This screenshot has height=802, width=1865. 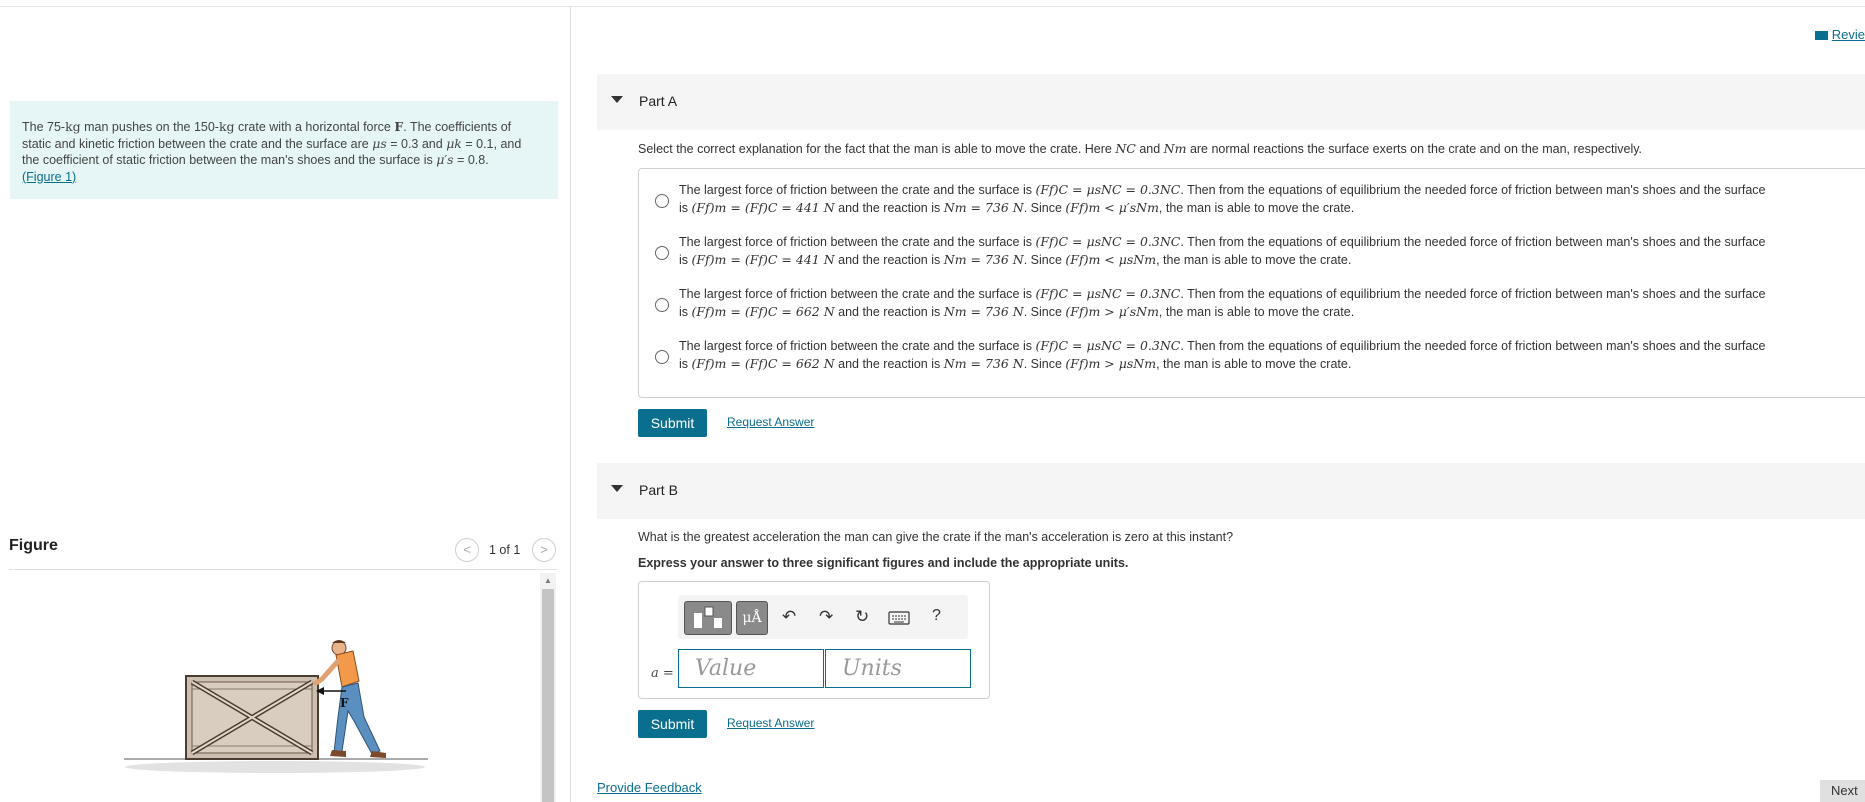 I want to click on problem-text: = 0.3 and, so click(x=416, y=143).